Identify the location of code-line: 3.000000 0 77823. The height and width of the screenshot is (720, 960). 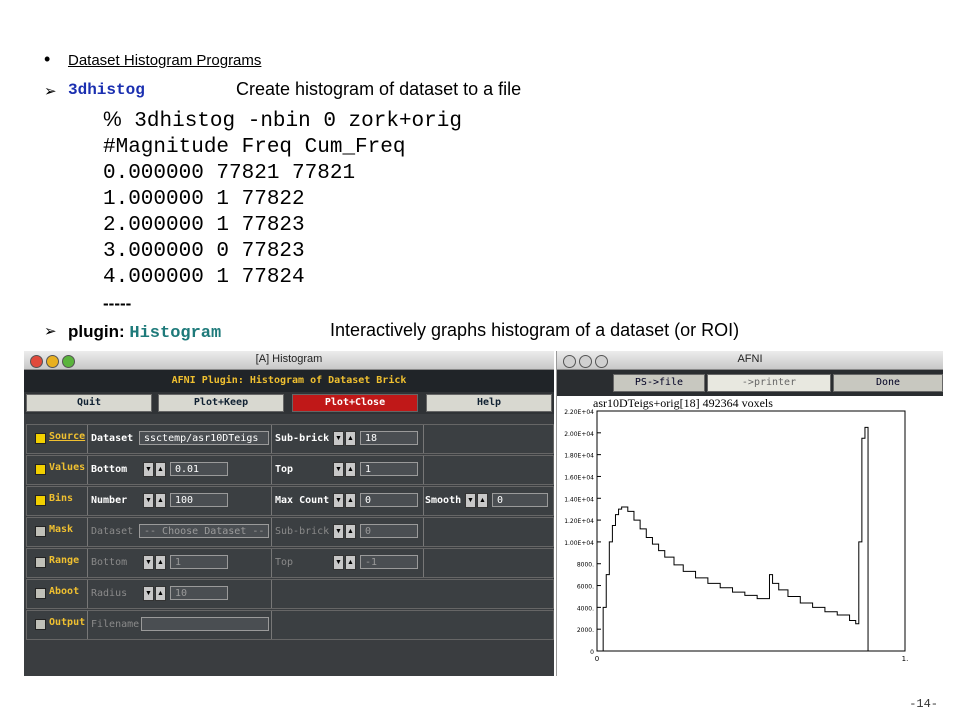
(204, 251).